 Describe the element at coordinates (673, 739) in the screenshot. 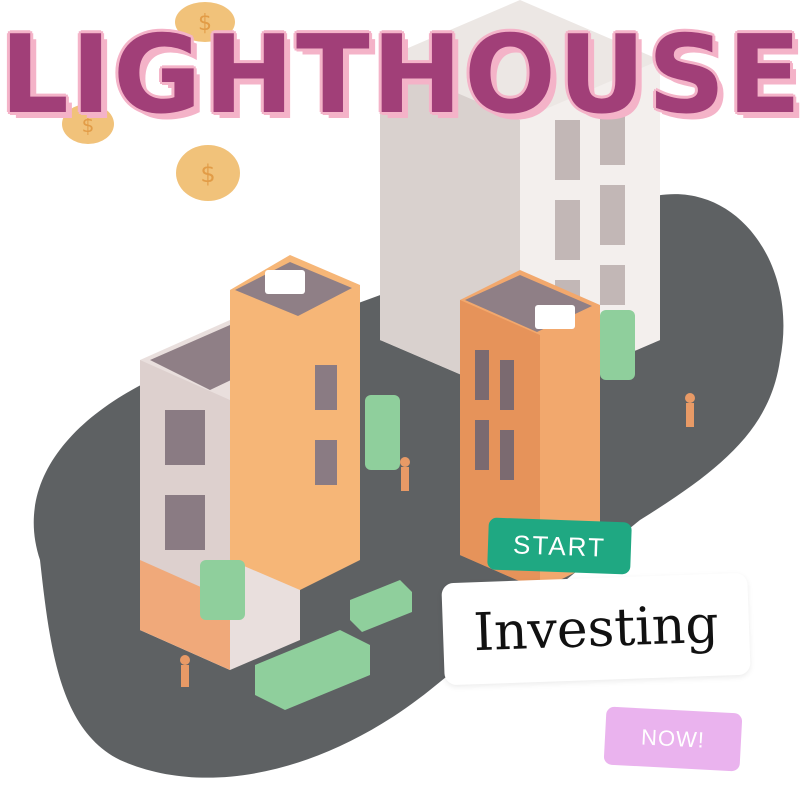

I see `now-button: NOW!` at that location.